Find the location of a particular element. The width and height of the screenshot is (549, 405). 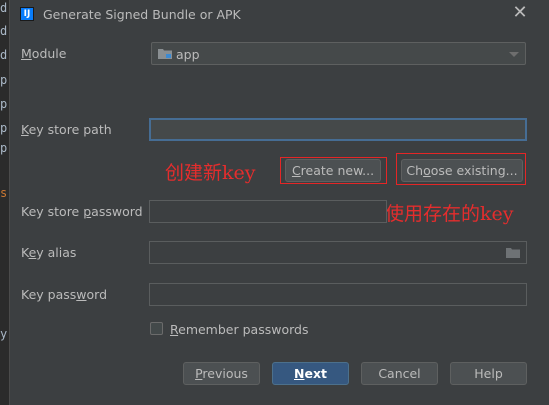

cancel-button: Cancel is located at coordinates (399, 373).